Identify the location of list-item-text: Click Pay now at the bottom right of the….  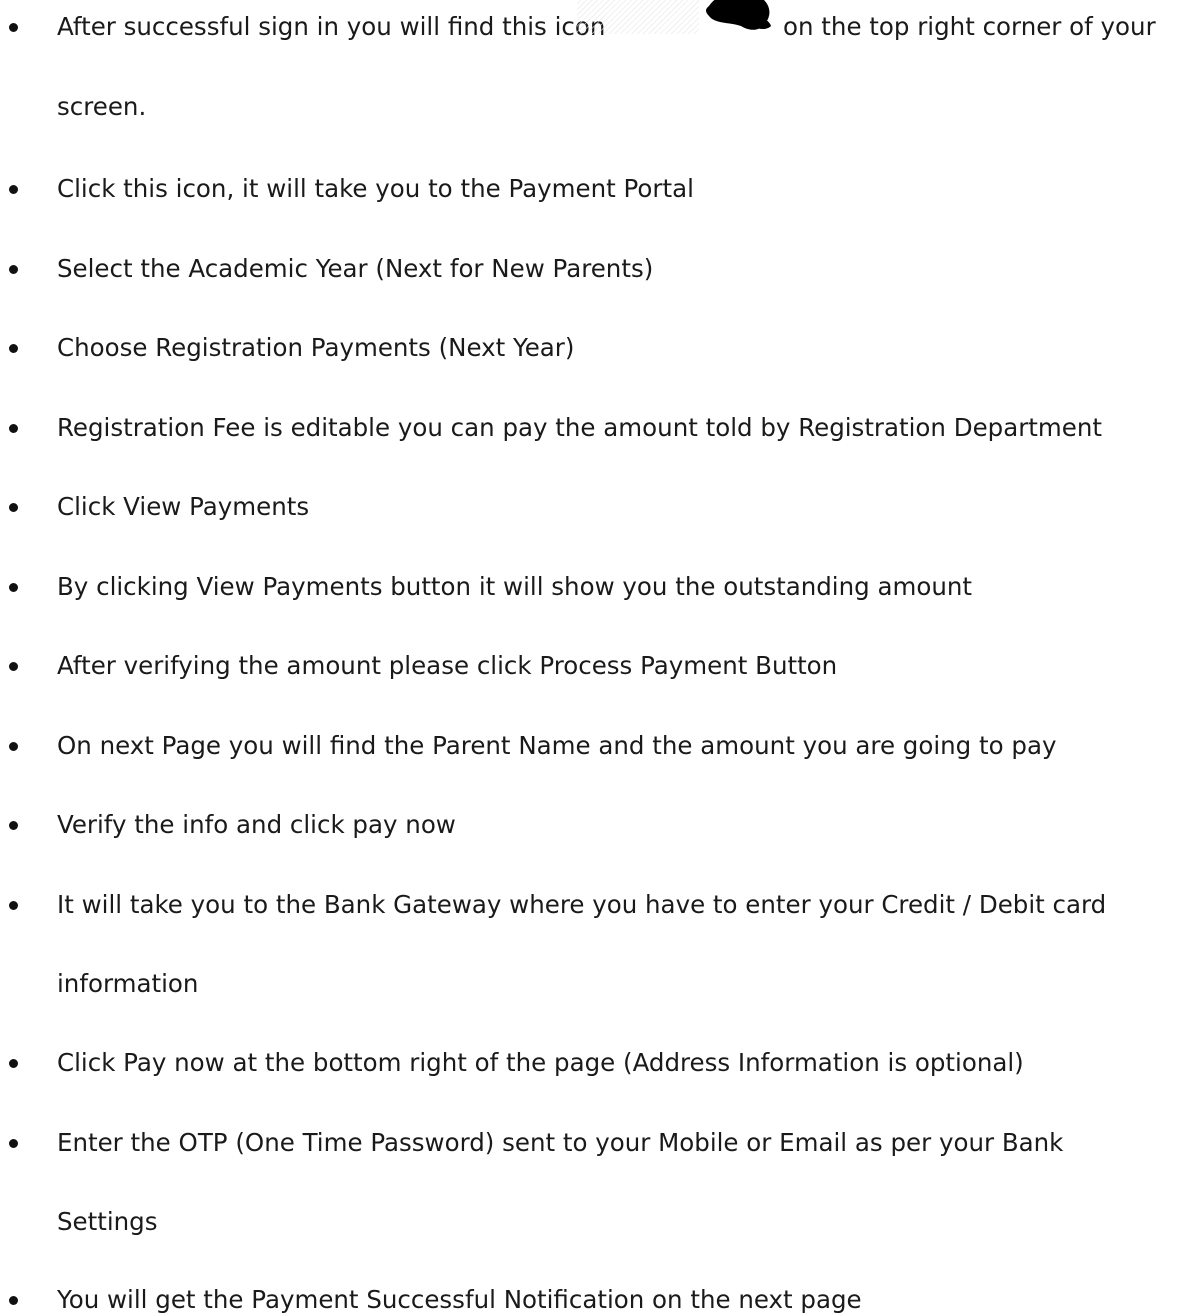
(540, 1062).